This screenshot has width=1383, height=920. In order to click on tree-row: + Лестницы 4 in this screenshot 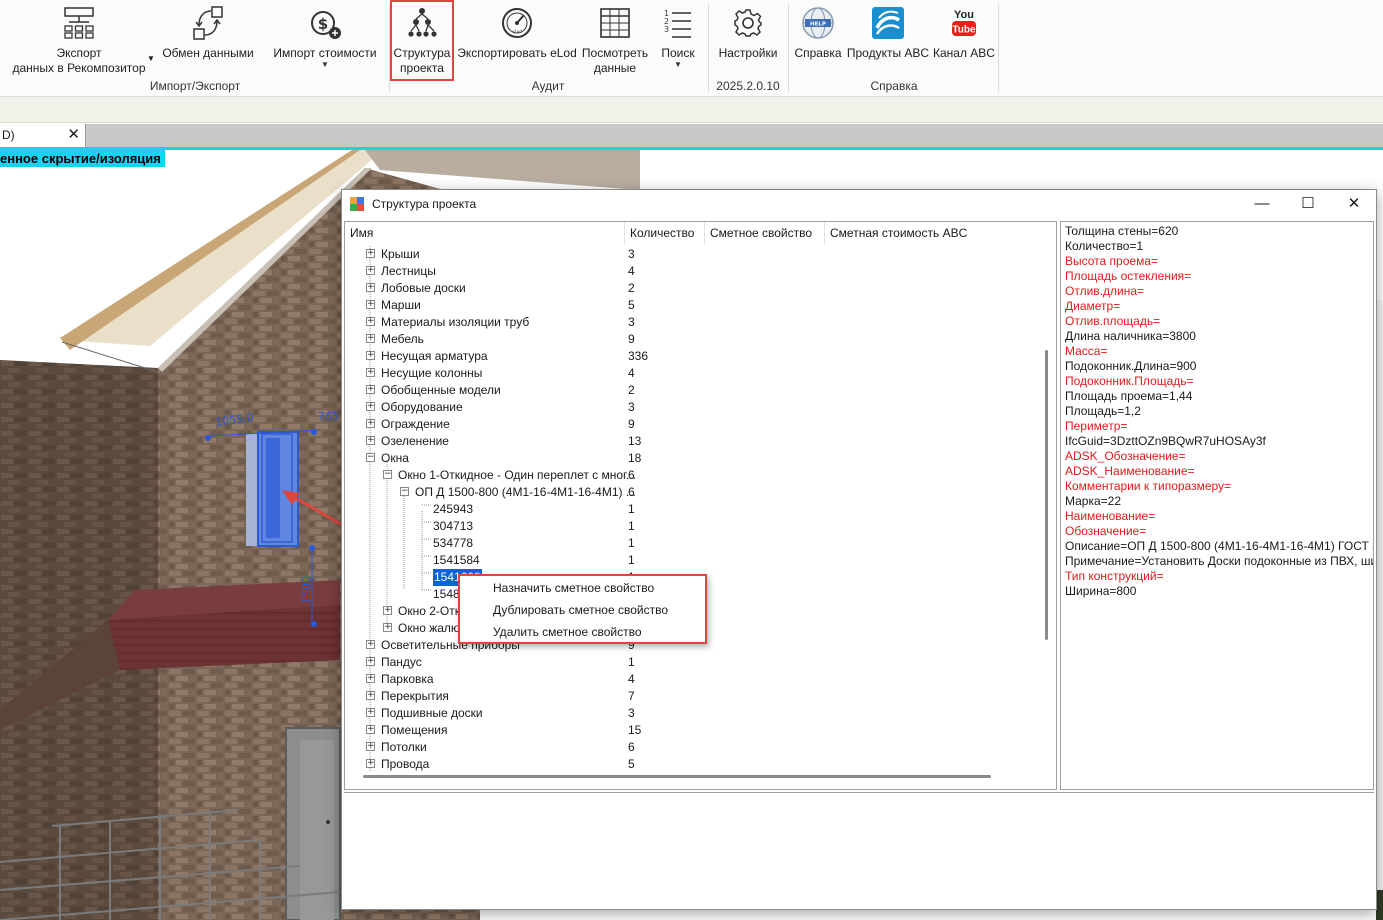, I will do `click(700, 271)`.